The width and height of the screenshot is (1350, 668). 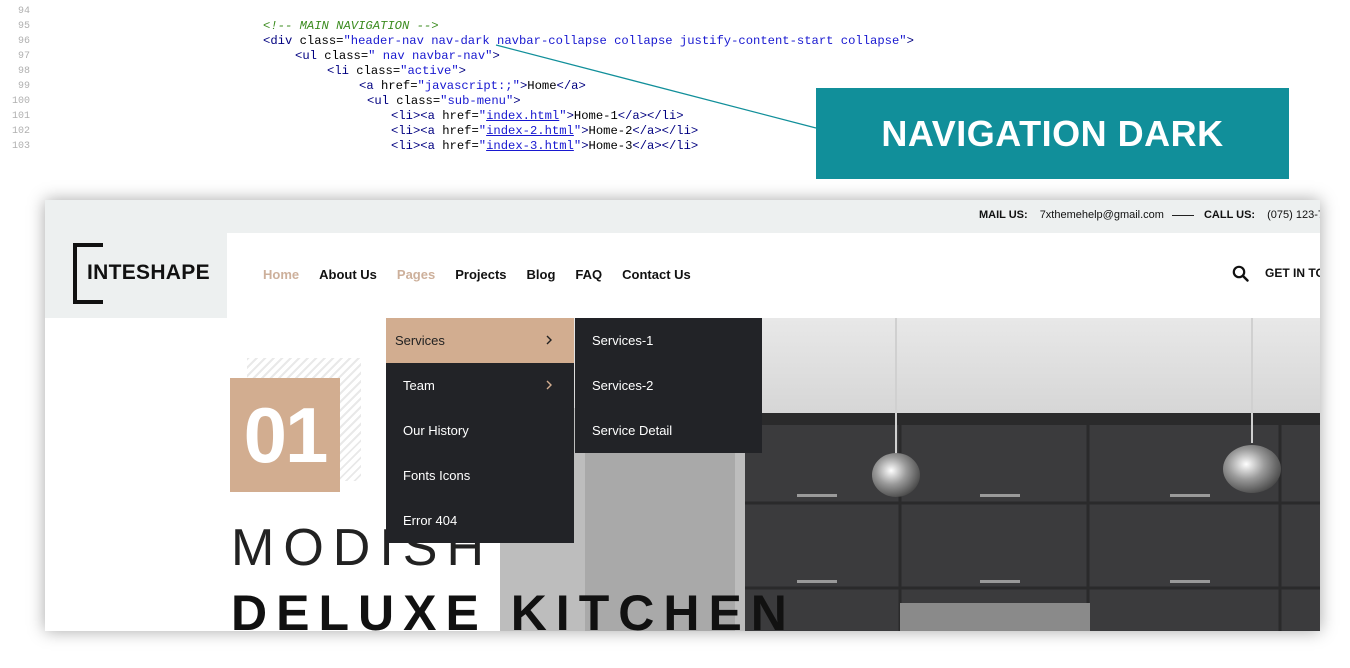 I want to click on code-token: <div, so click(x=281, y=41).